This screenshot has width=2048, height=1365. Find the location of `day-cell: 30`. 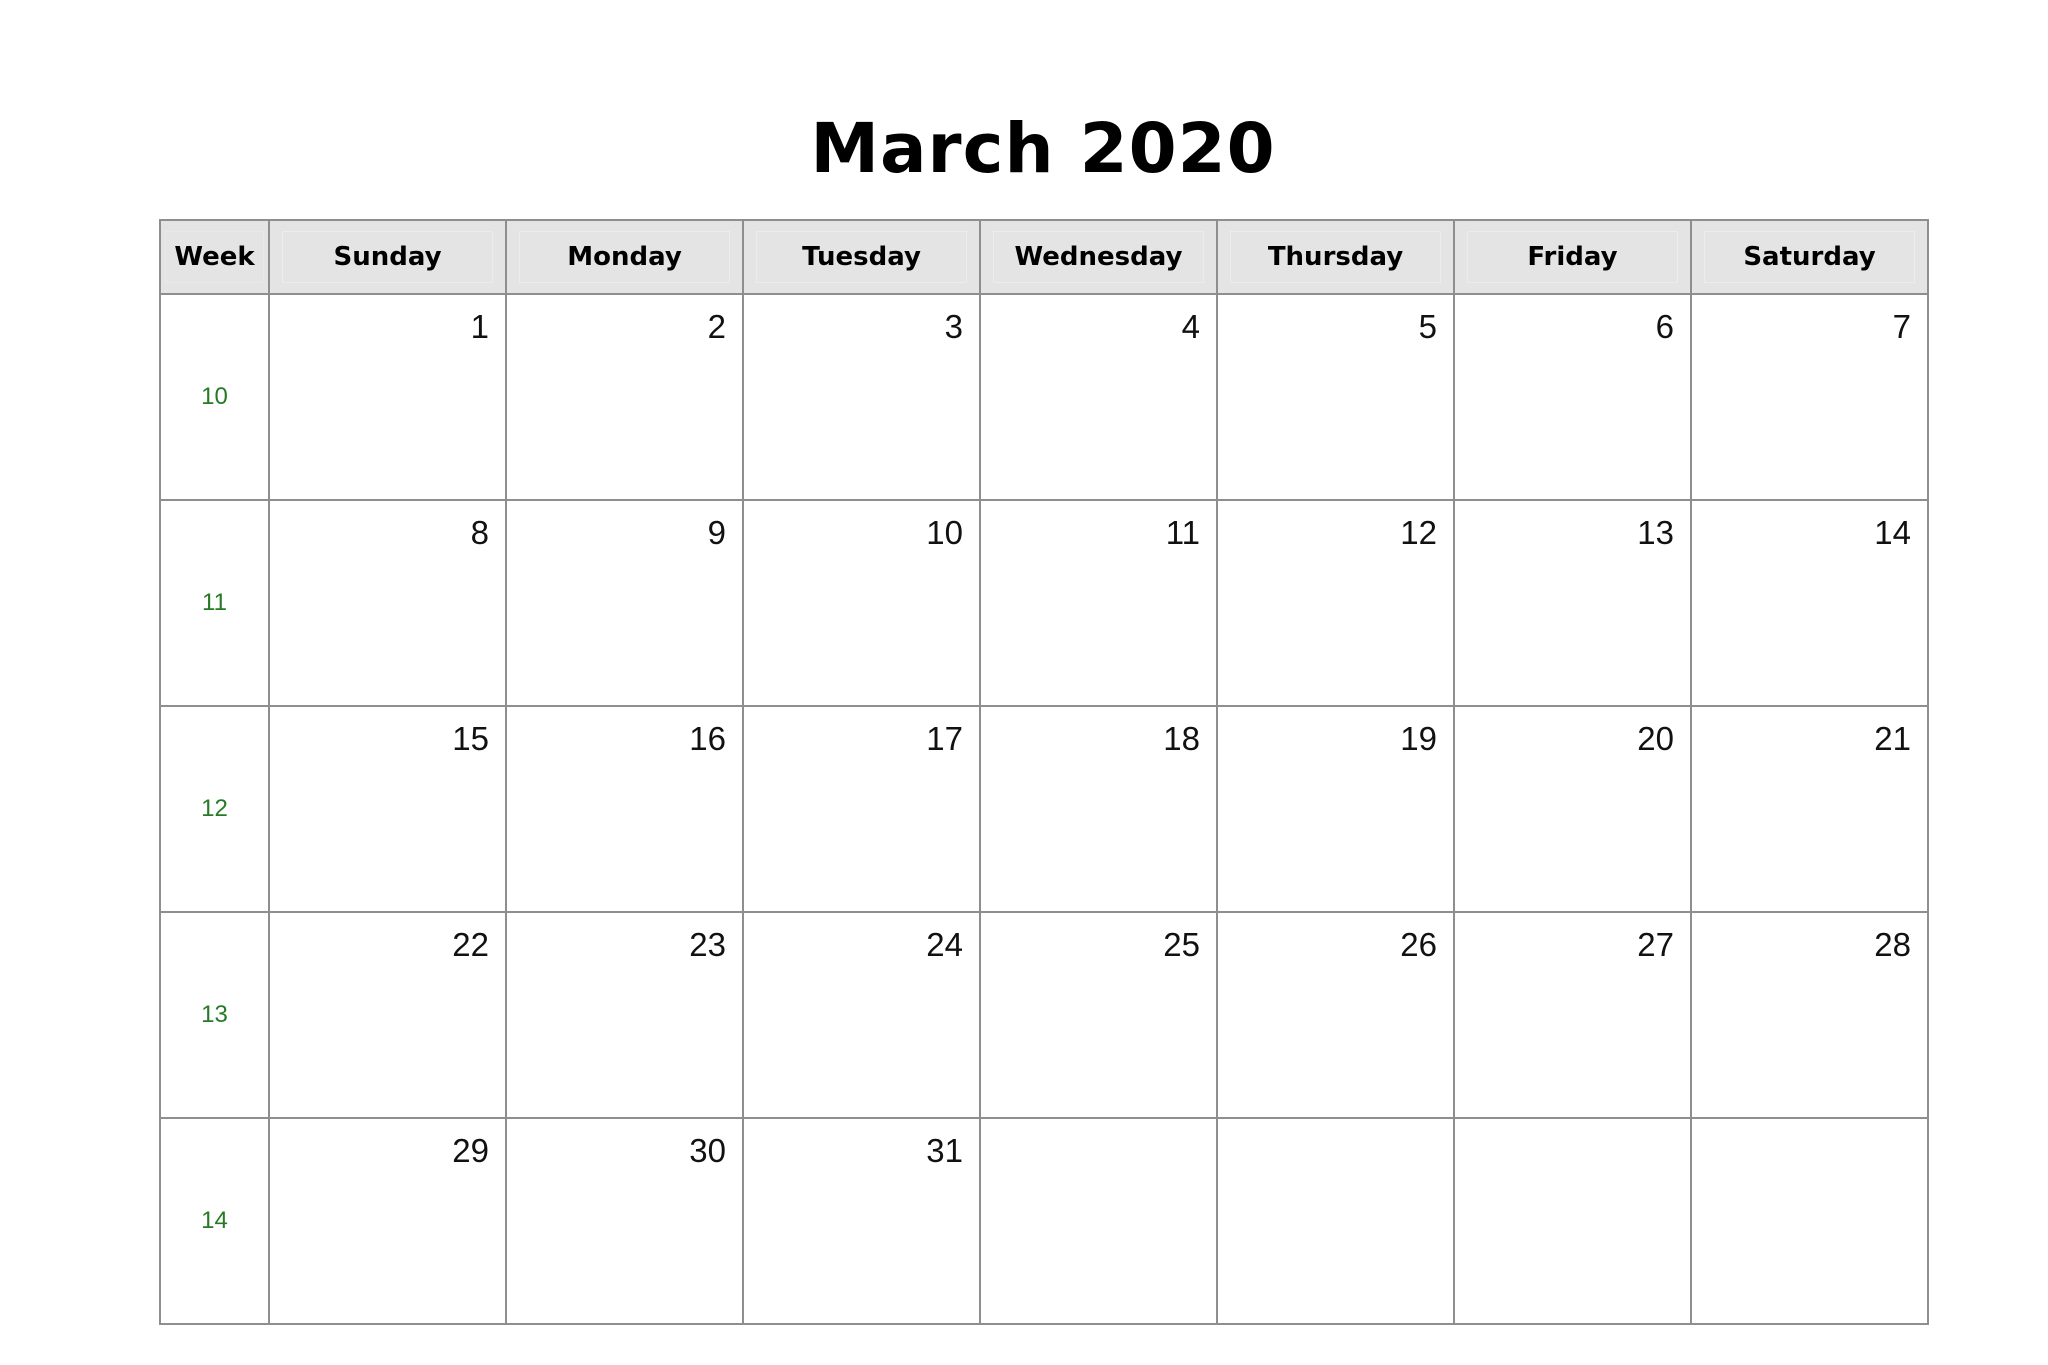

day-cell: 30 is located at coordinates (624, 1221).